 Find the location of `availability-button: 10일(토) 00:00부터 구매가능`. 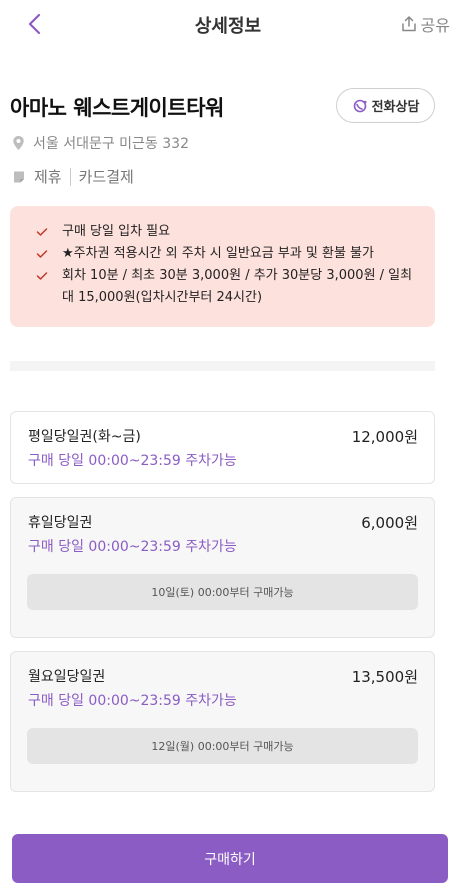

availability-button: 10일(토) 00:00부터 구매가능 is located at coordinates (222, 592).